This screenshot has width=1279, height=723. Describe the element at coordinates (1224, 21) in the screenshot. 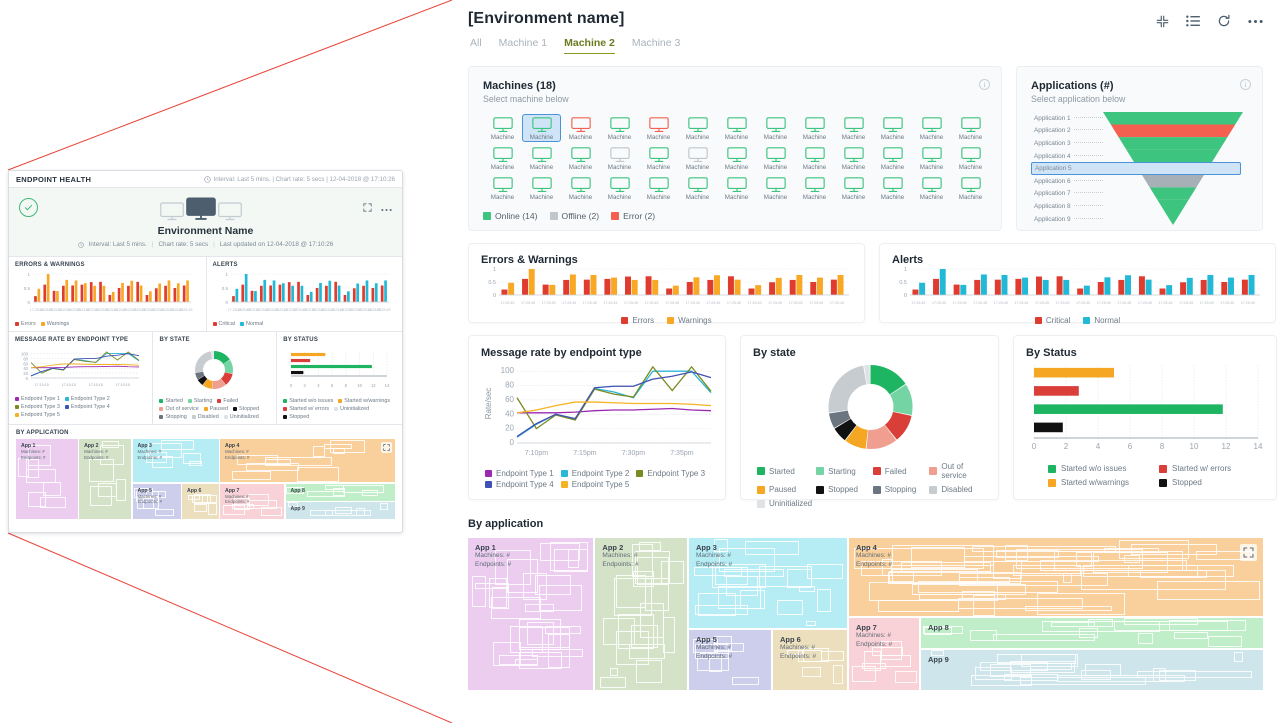

I see `refresh-icon` at that location.